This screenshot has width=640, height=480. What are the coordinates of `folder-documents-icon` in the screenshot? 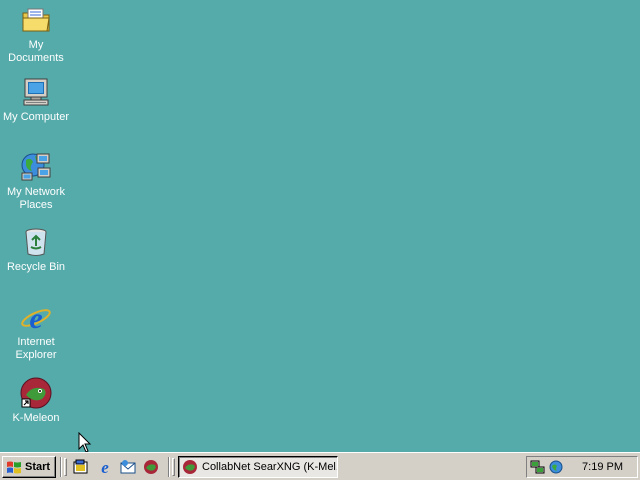 It's located at (36, 20).